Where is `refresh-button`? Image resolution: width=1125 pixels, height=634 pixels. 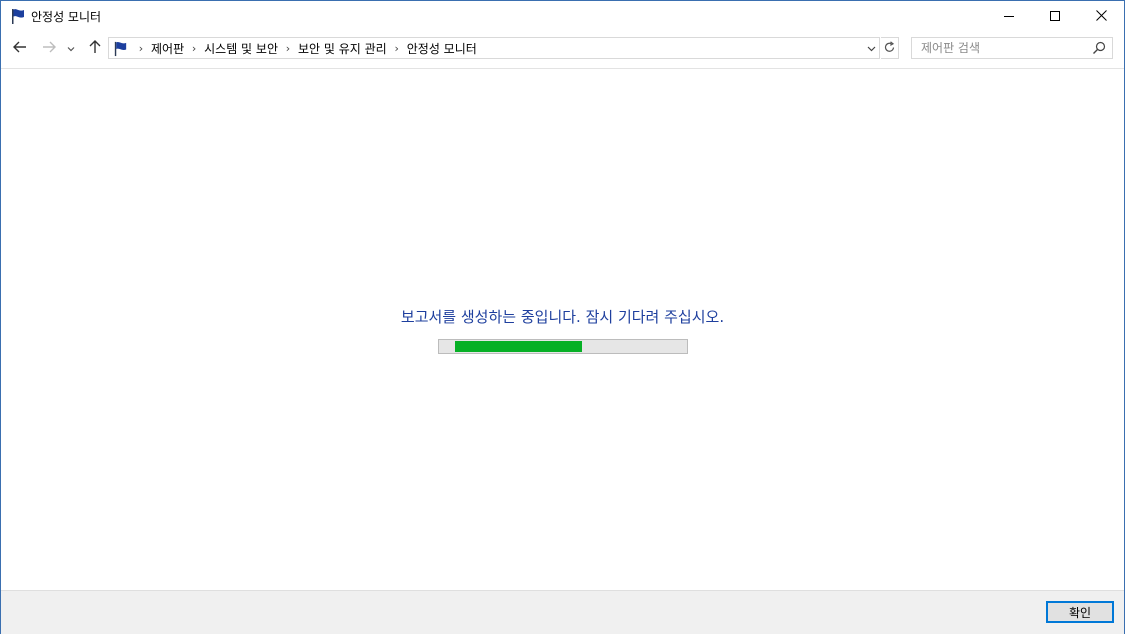
refresh-button is located at coordinates (890, 48).